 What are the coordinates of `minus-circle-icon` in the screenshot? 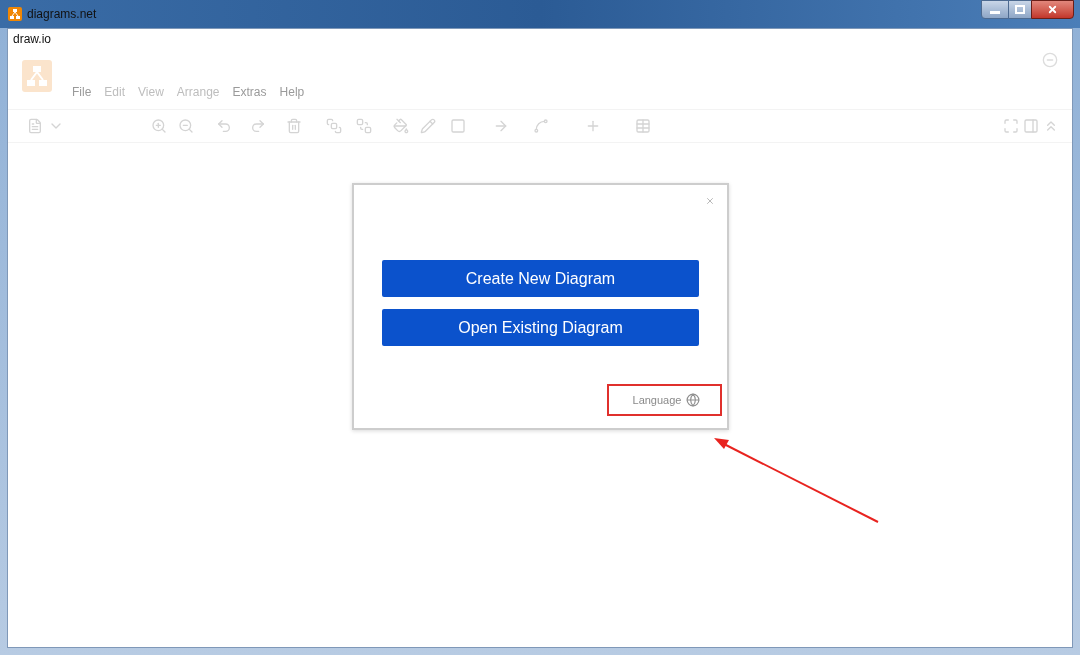 It's located at (1050, 60).